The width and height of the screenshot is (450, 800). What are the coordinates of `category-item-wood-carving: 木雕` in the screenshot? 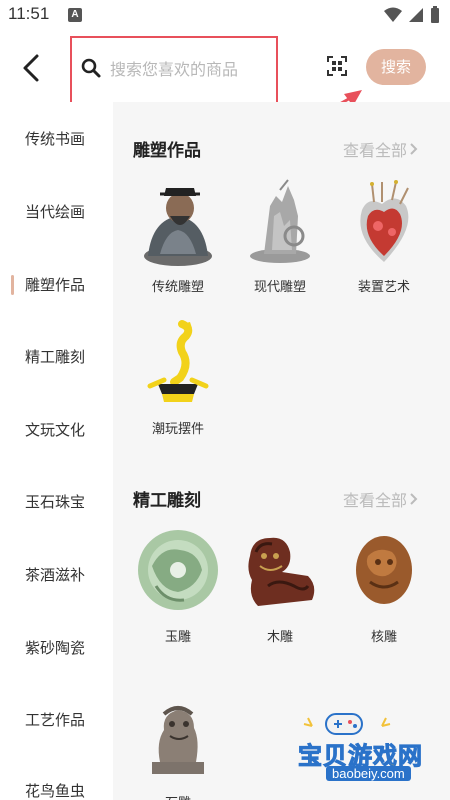 It's located at (280, 591).